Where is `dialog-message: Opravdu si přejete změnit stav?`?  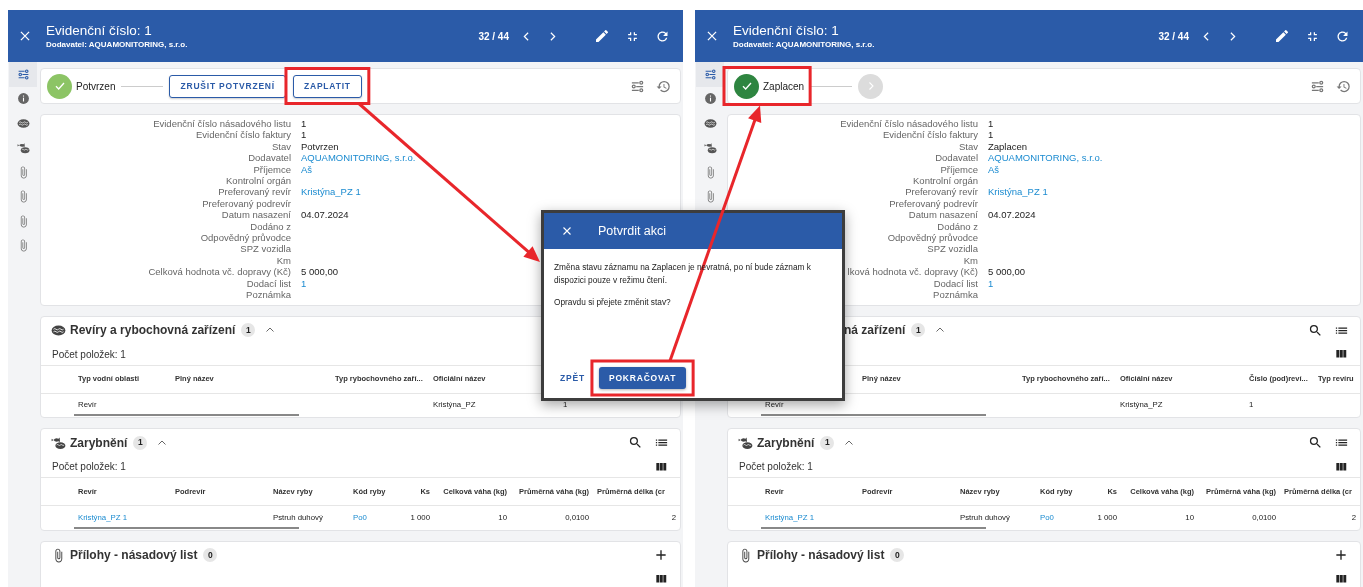 dialog-message: Opravdu si přejete změnit stav? is located at coordinates (613, 302).